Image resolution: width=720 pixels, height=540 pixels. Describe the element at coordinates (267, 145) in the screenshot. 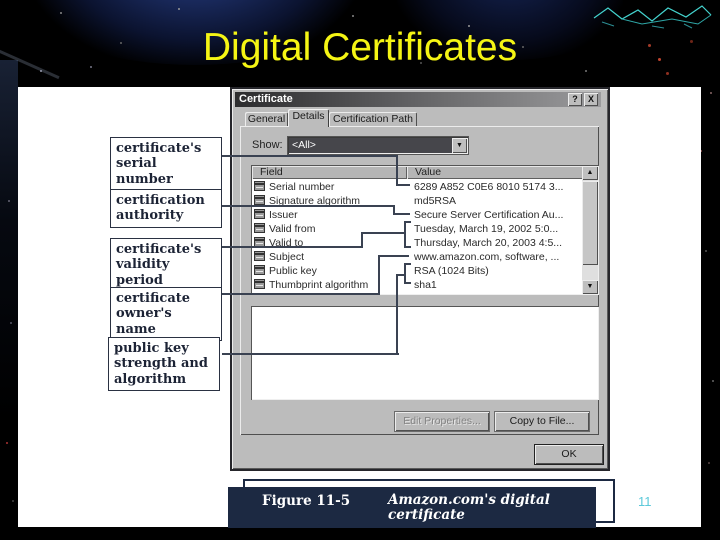

I see `show-label: Show:` at that location.